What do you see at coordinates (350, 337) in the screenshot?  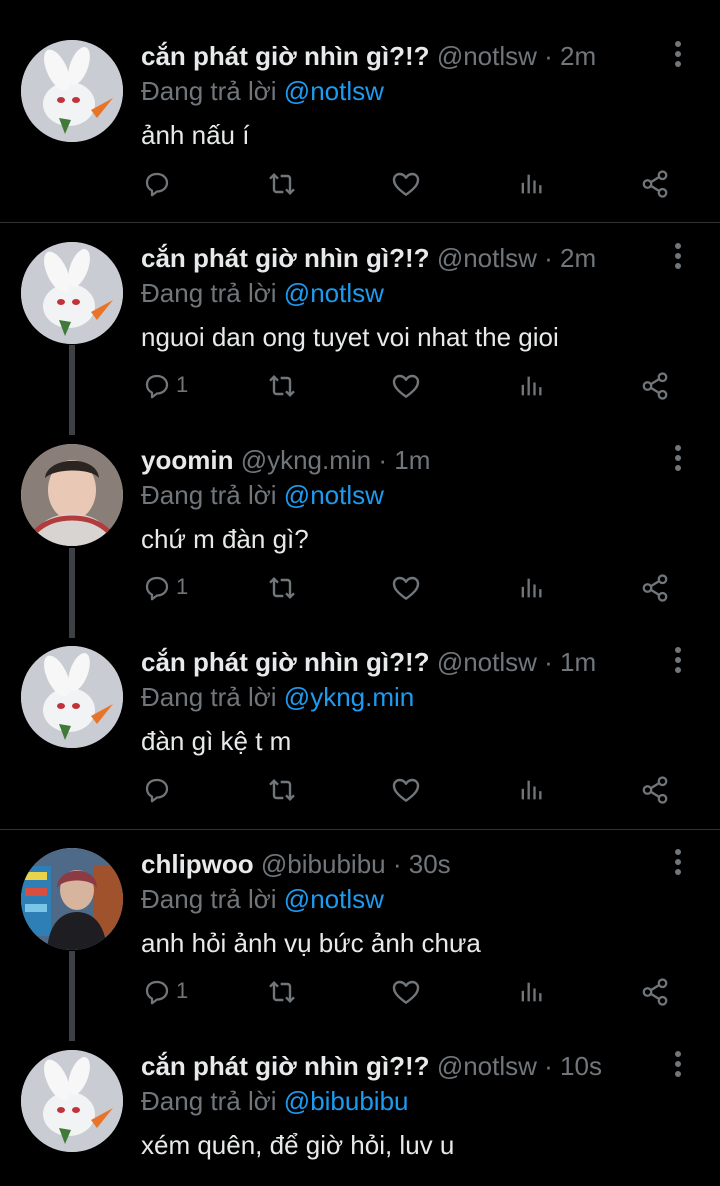 I see `tweet-text: nguoi dan ong tuyet voi nhat the gioi` at bounding box center [350, 337].